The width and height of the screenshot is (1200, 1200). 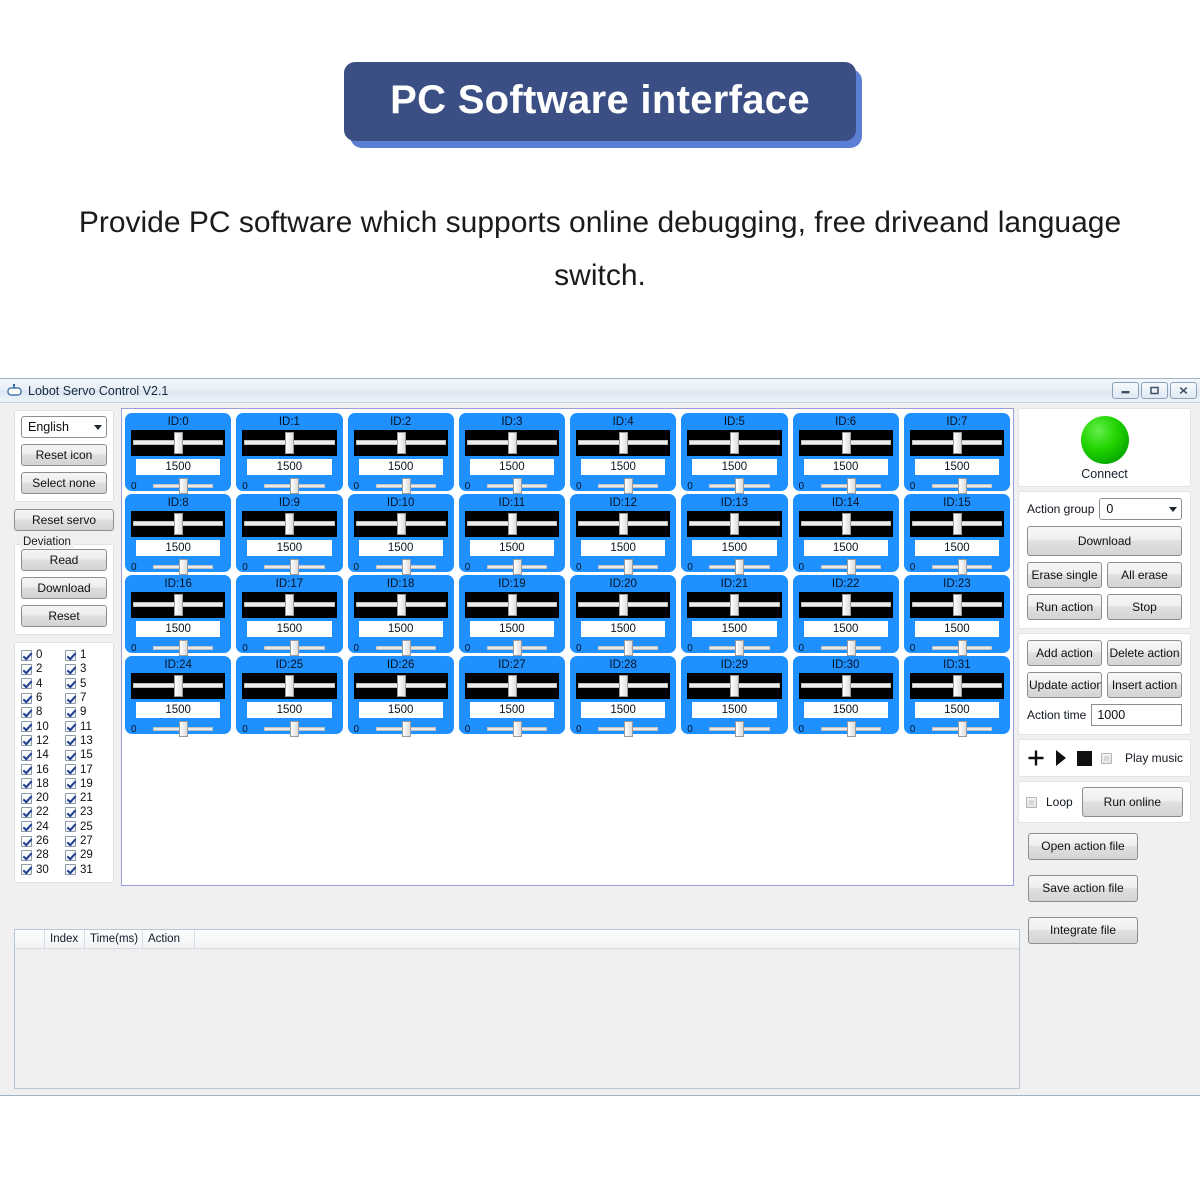 What do you see at coordinates (65, 939) in the screenshot?
I see `column-header: Index` at bounding box center [65, 939].